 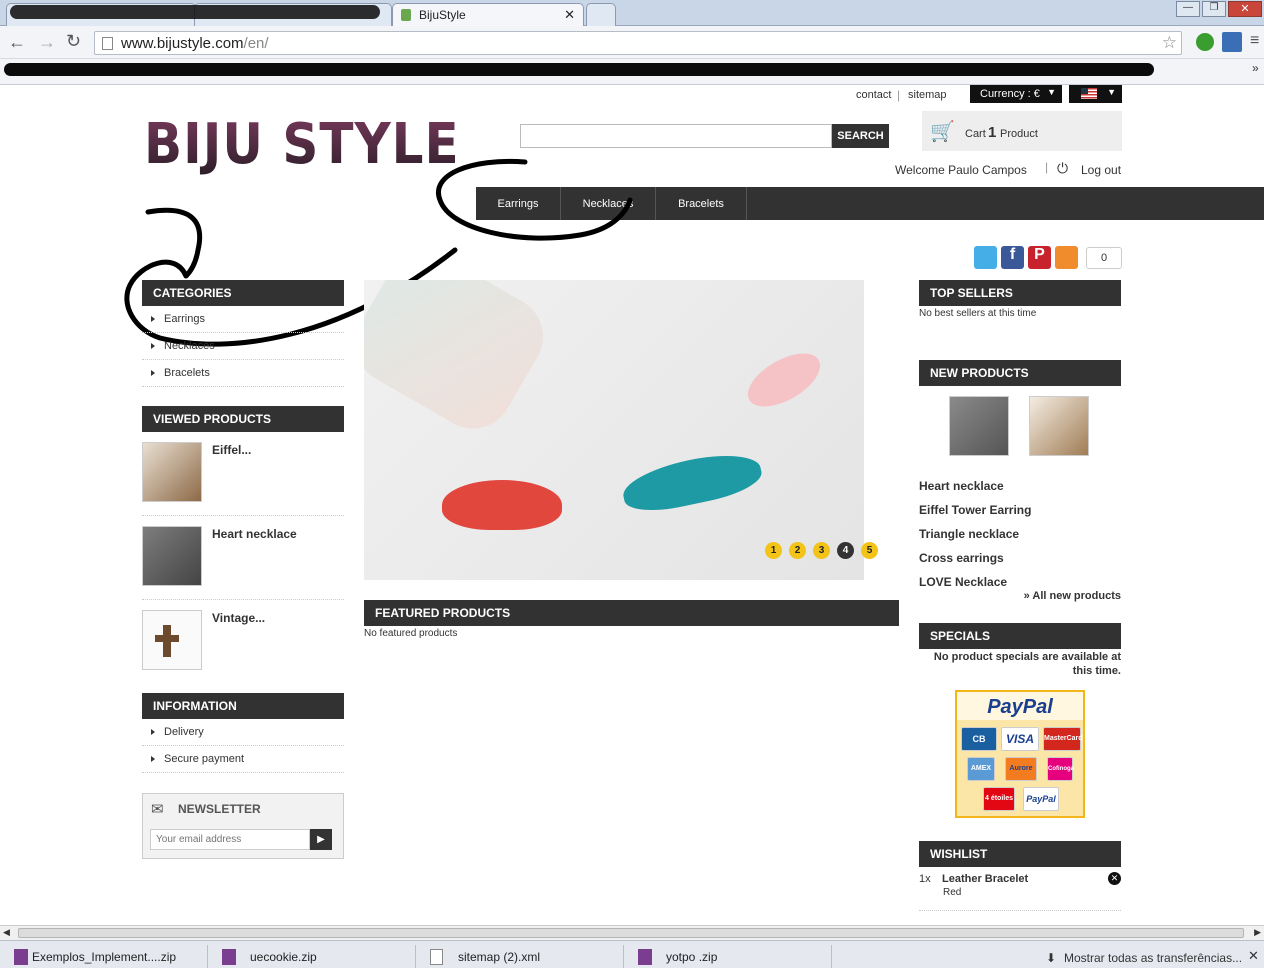 I want to click on info-delivery: Delivery, so click(x=243, y=732).